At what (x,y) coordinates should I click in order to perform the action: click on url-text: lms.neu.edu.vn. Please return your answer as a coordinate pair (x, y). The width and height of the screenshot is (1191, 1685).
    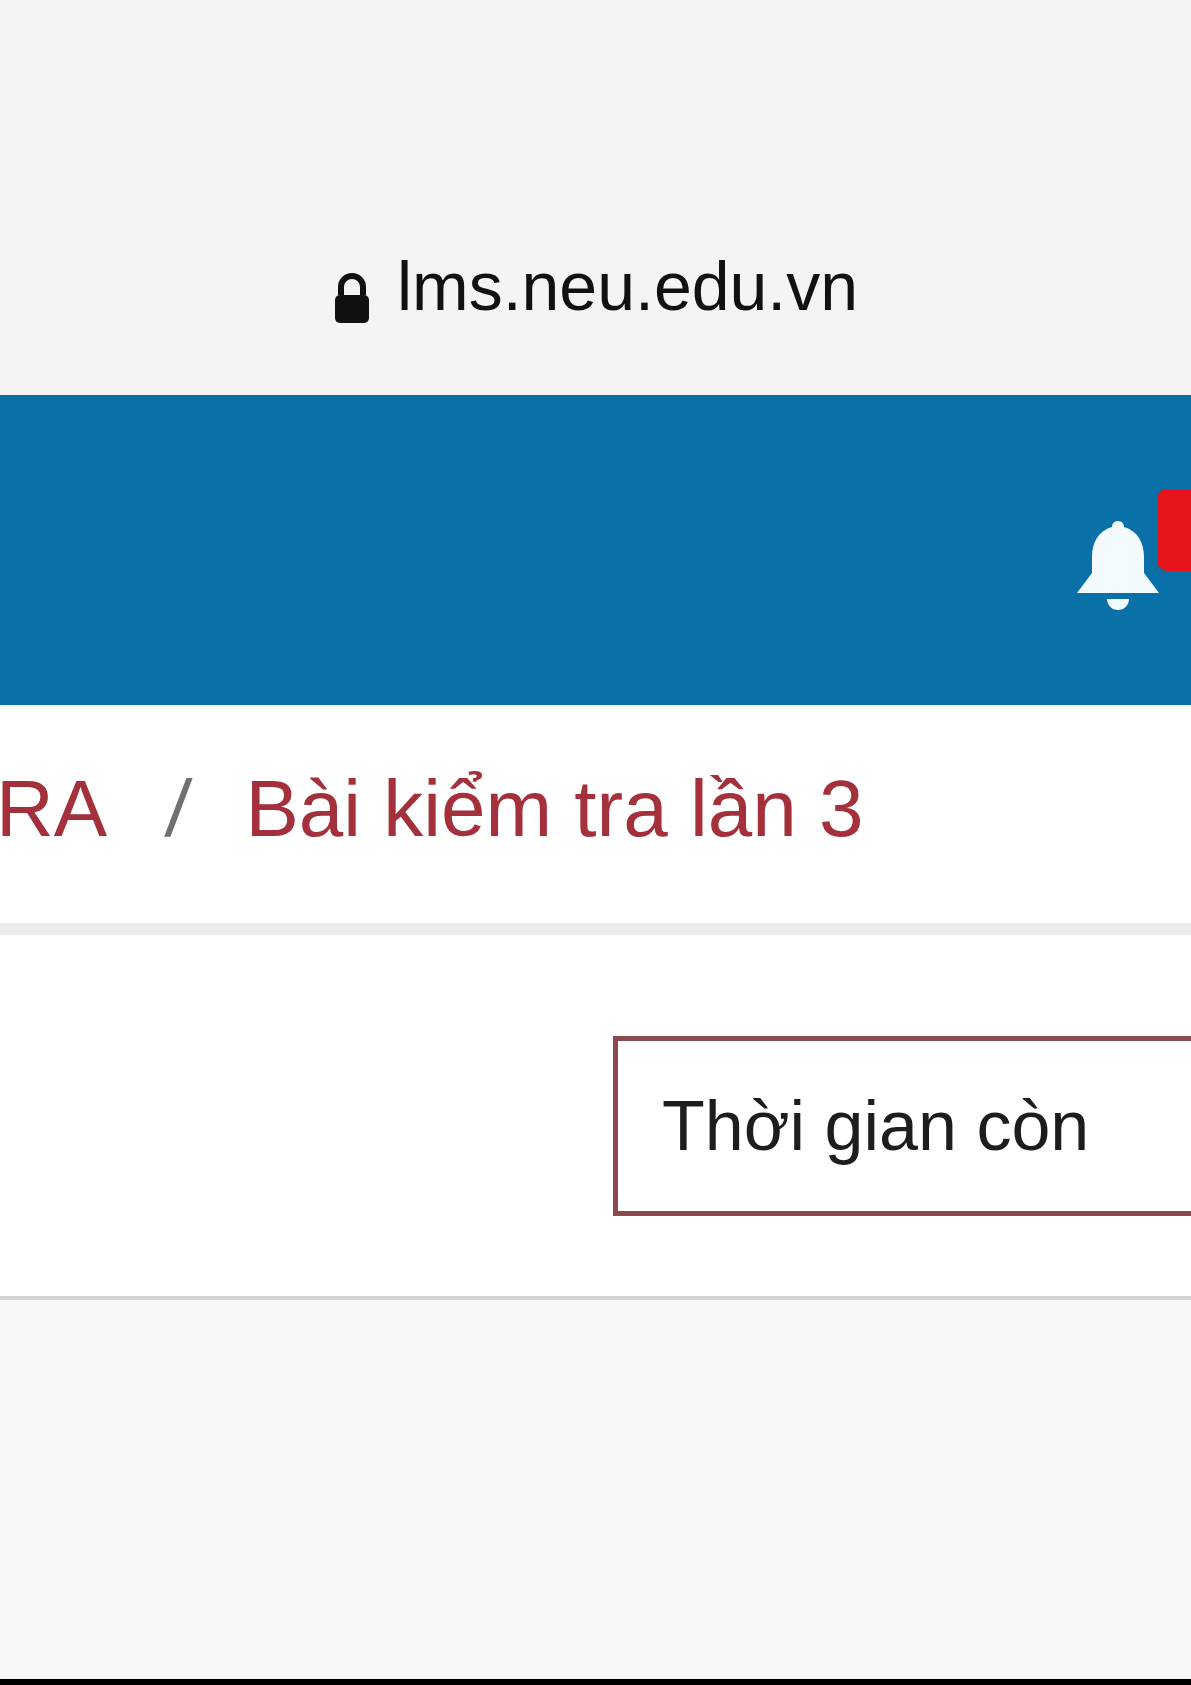
    Looking at the image, I should click on (627, 286).